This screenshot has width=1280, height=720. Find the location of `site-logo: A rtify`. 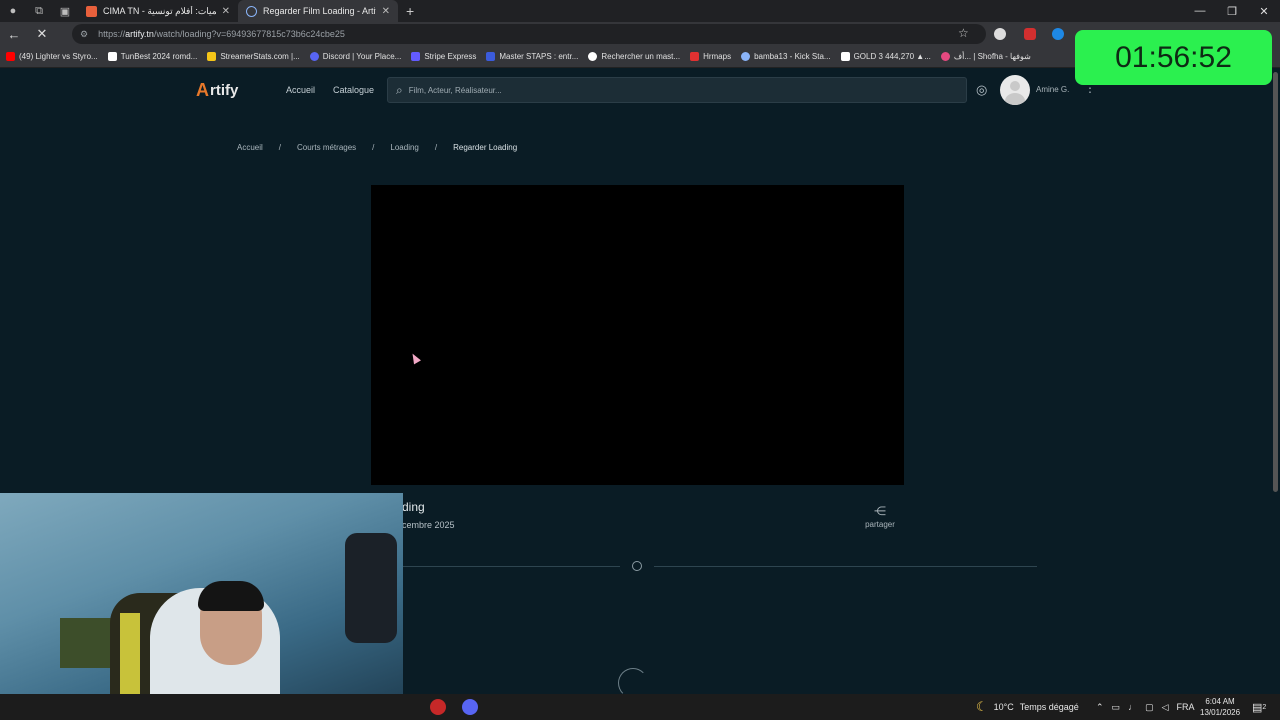

site-logo: A rtify is located at coordinates (217, 90).